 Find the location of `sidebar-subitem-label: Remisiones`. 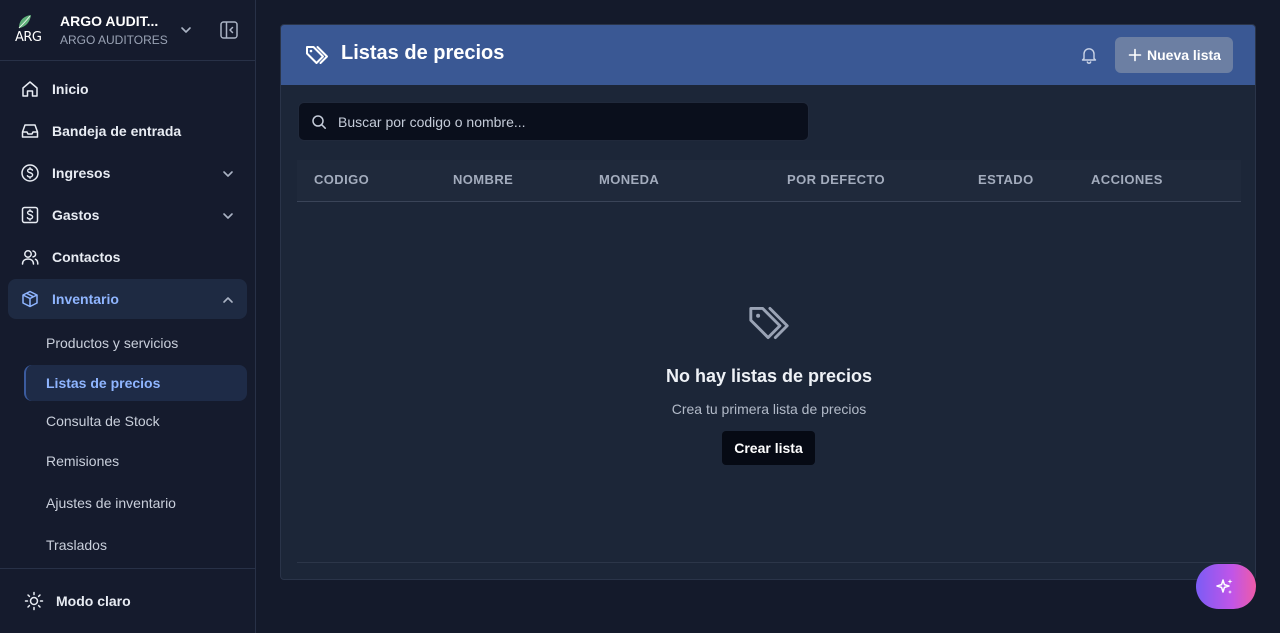

sidebar-subitem-label: Remisiones is located at coordinates (83, 461).